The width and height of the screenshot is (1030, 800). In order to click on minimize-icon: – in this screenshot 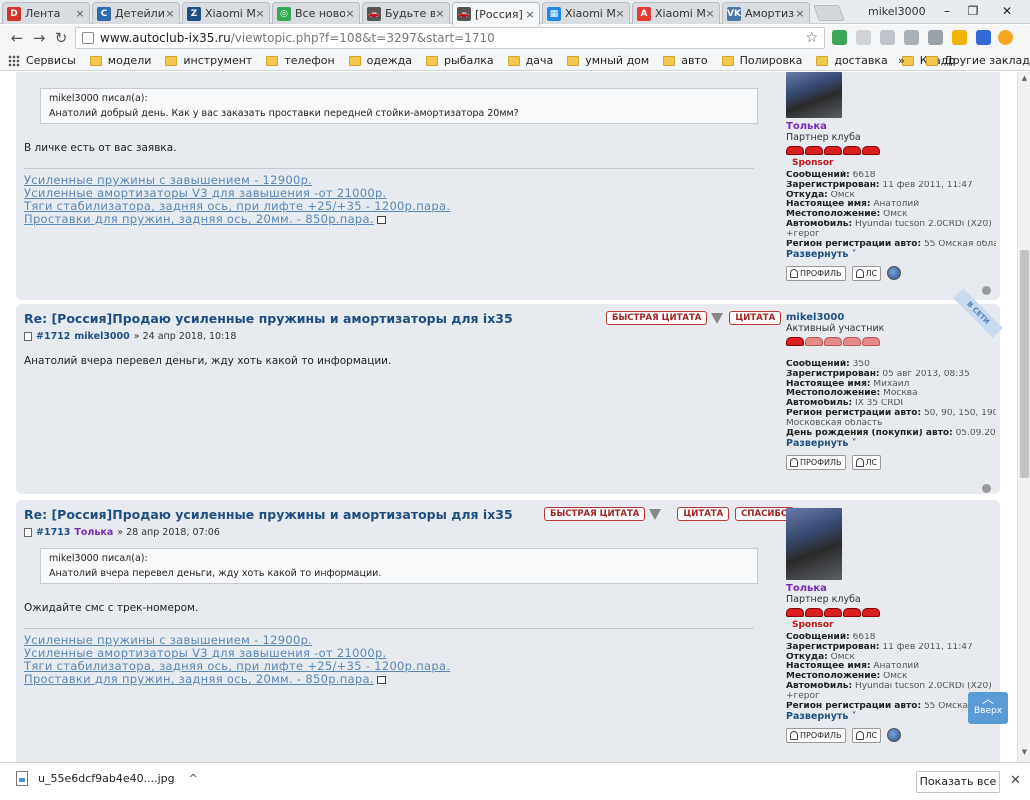, I will do `click(947, 11)`.